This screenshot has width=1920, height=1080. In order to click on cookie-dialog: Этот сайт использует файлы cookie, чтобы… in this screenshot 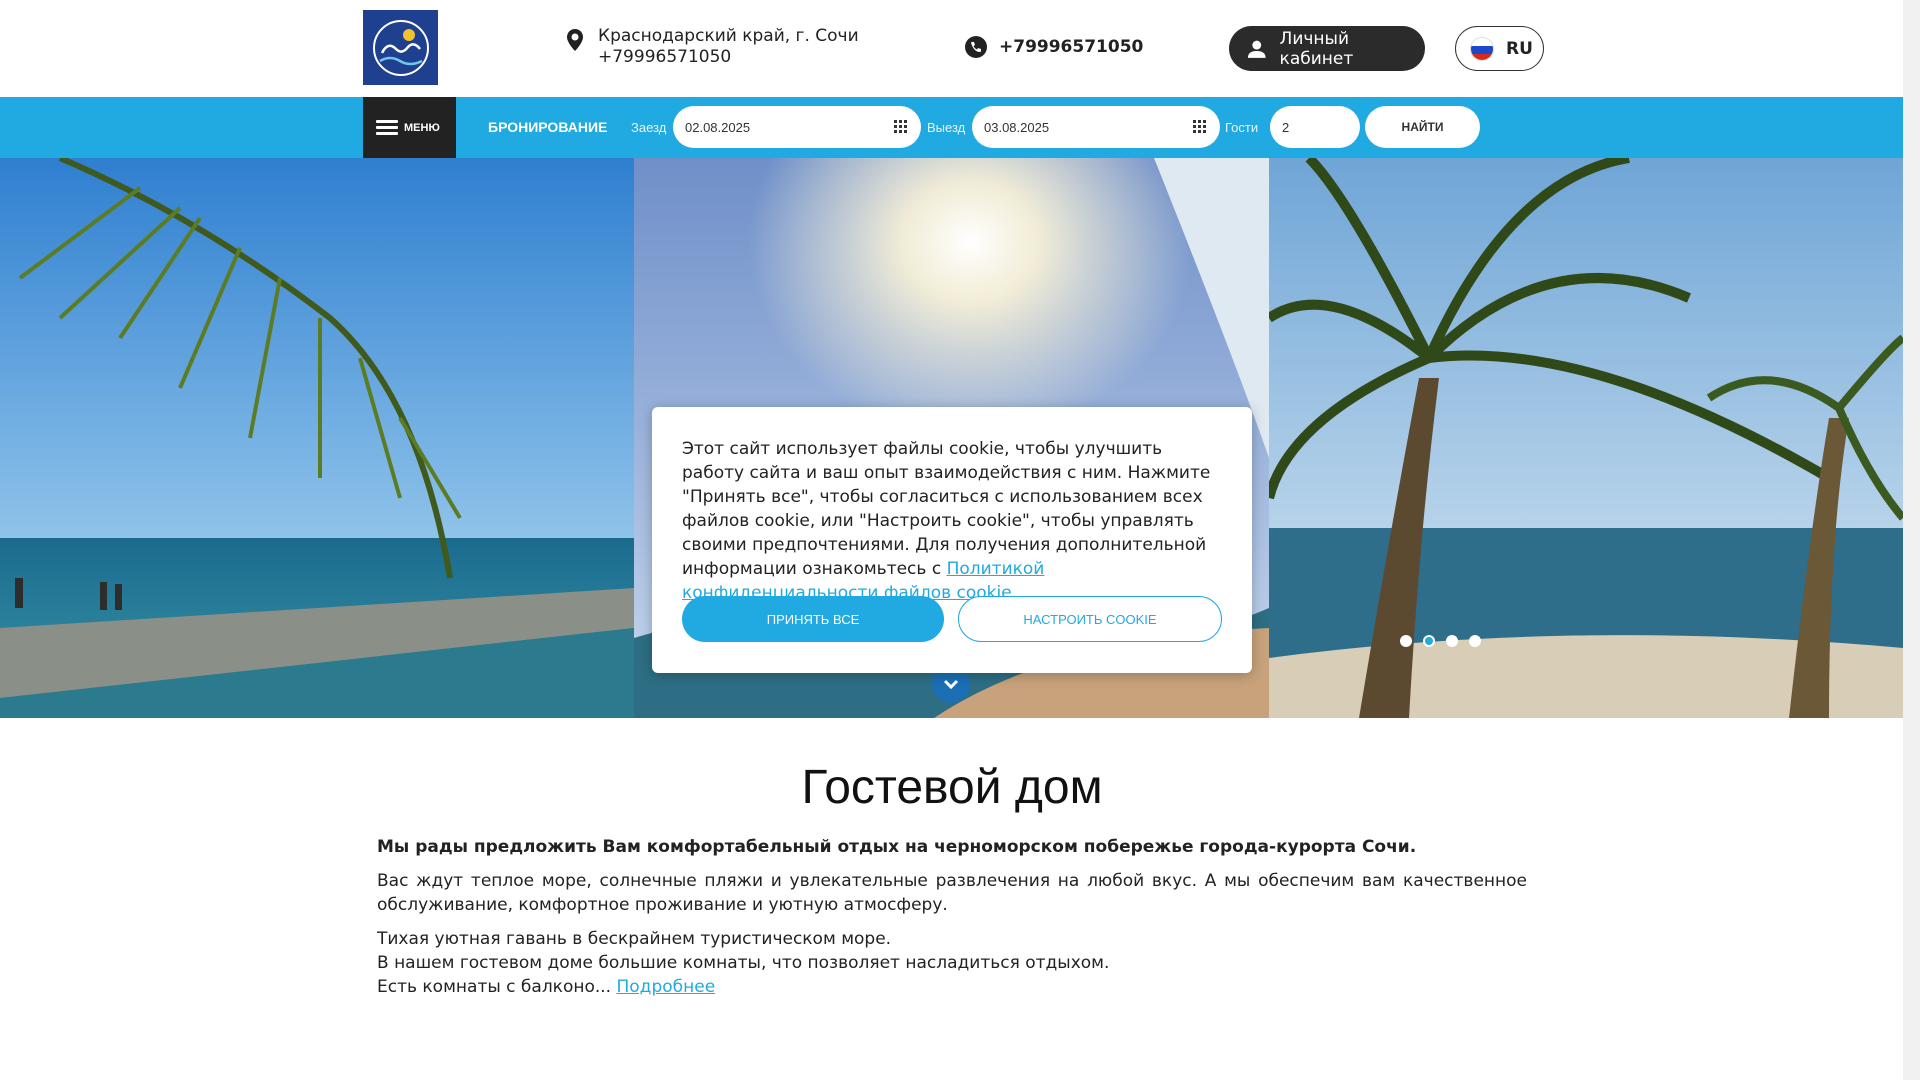, I will do `click(952, 540)`.